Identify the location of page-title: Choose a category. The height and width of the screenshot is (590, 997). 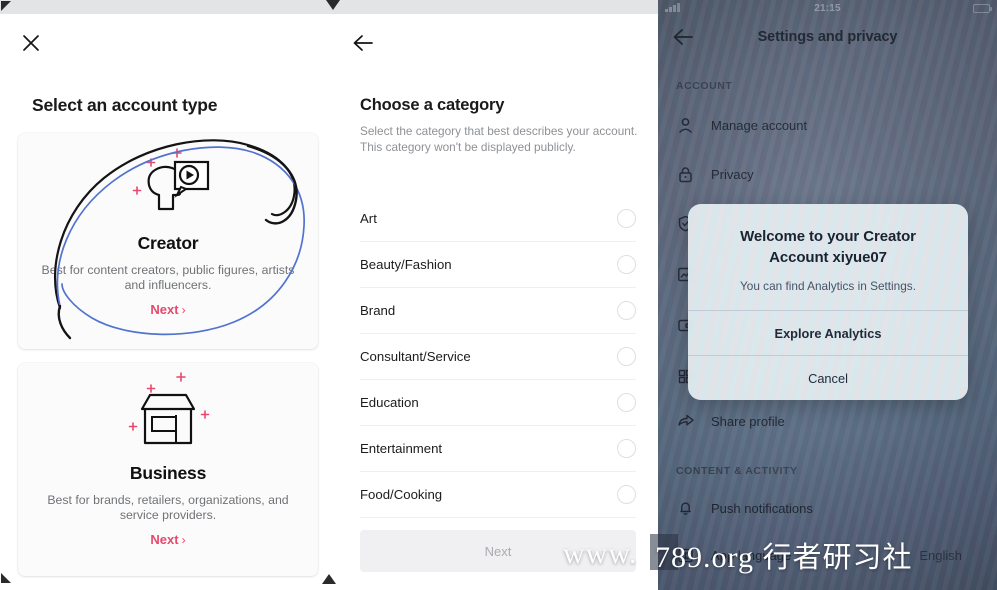
(432, 105).